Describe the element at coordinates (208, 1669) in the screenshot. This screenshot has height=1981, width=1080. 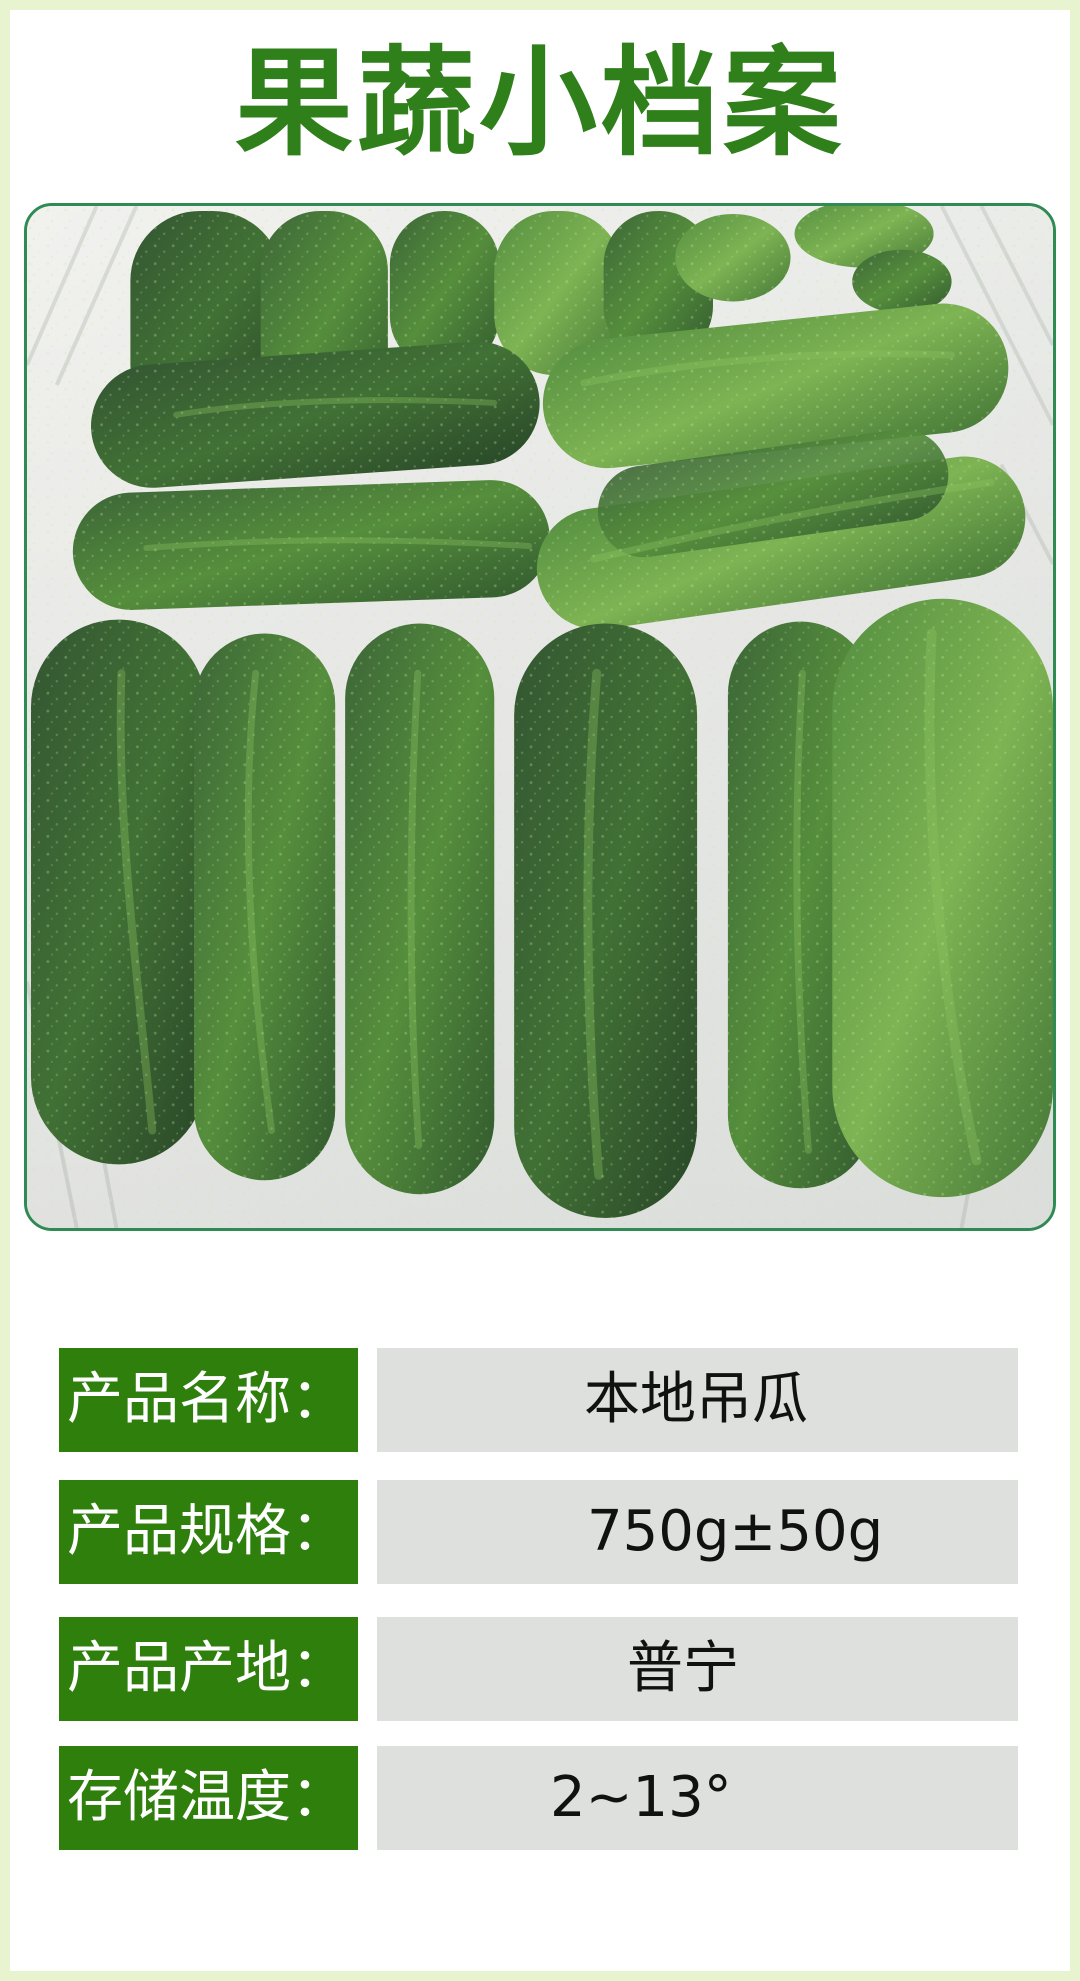
I see `info-label-origin: 产品产地：` at that location.